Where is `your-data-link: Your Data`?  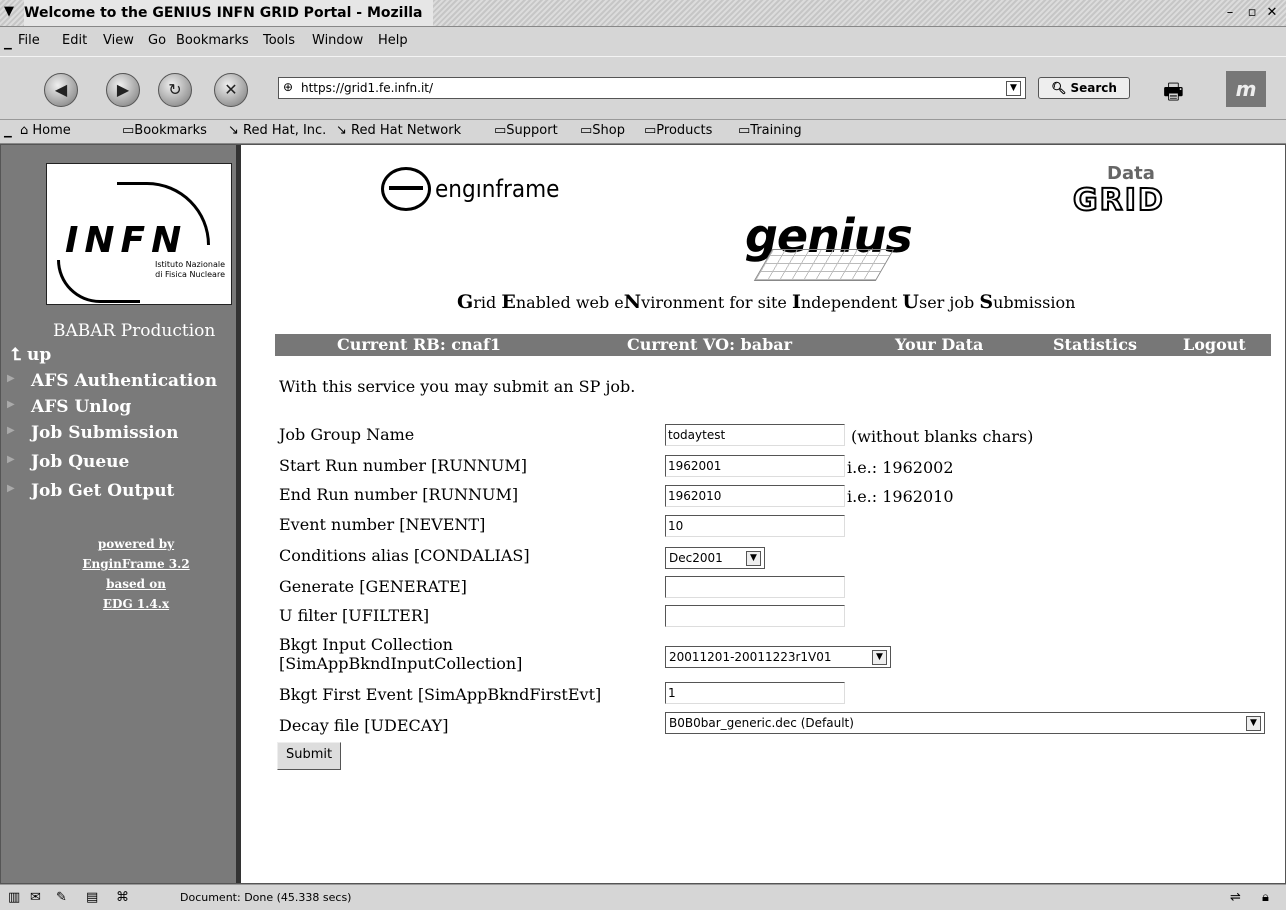 your-data-link: Your Data is located at coordinates (939, 345).